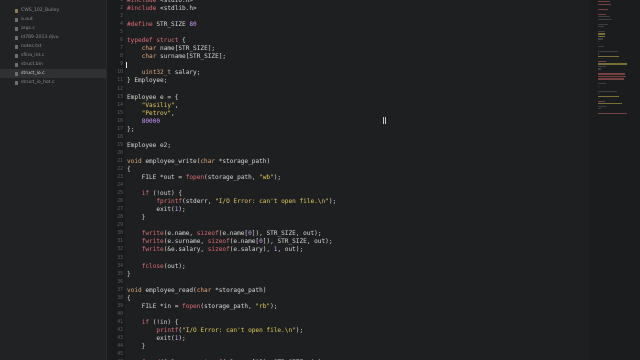  I want to click on code-text: fclose(out);, so click(163, 266).